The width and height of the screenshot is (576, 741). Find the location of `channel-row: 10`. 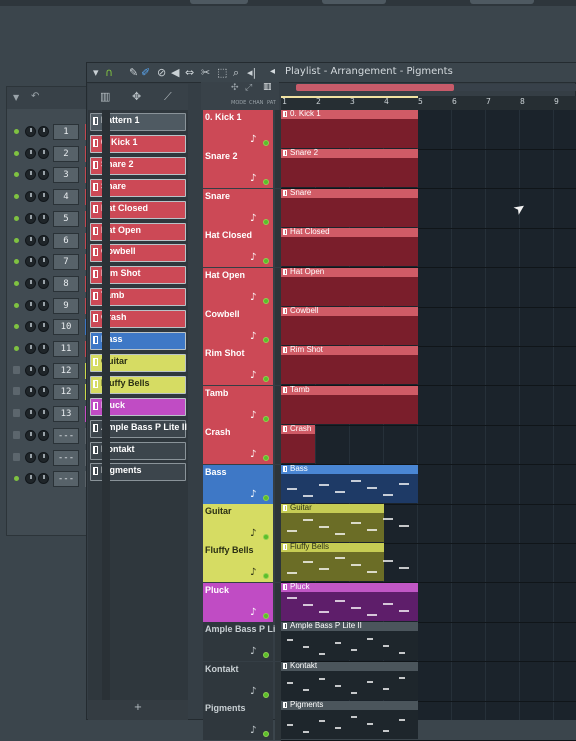

channel-row: 10 is located at coordinates (48, 327).